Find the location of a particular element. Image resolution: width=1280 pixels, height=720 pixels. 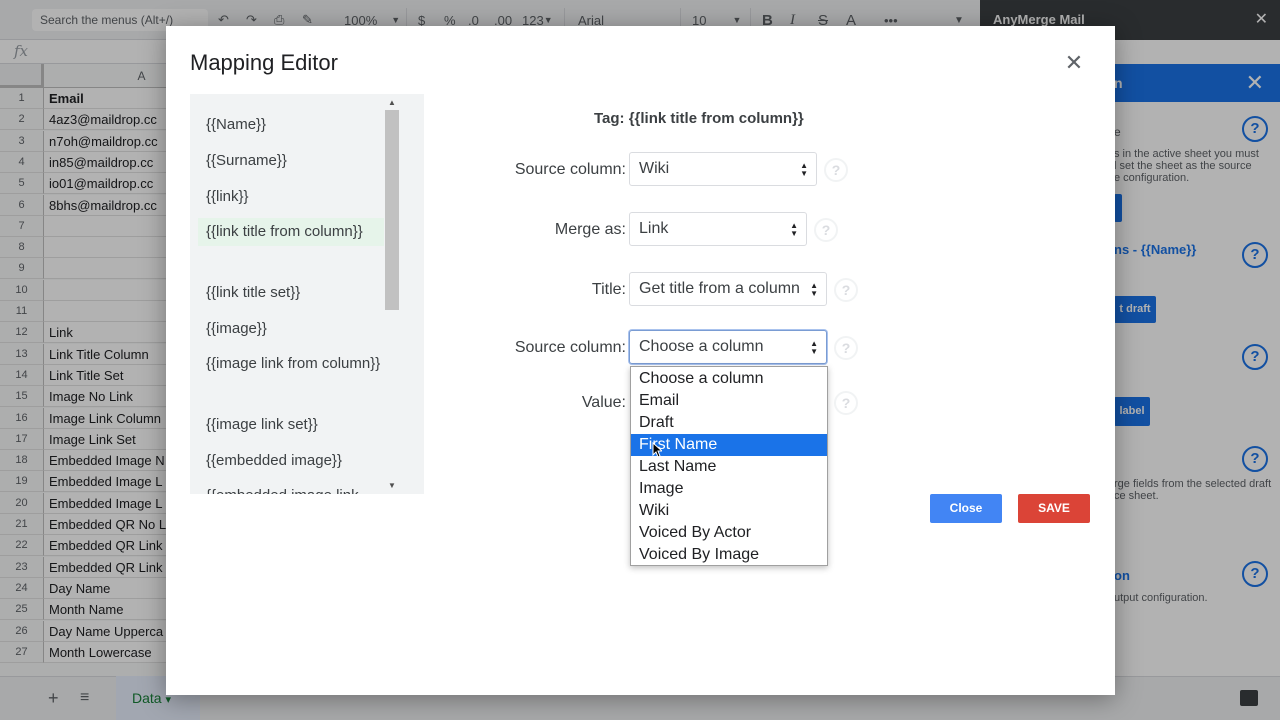

tag-list-item: {{image link set}} is located at coordinates (298, 425).